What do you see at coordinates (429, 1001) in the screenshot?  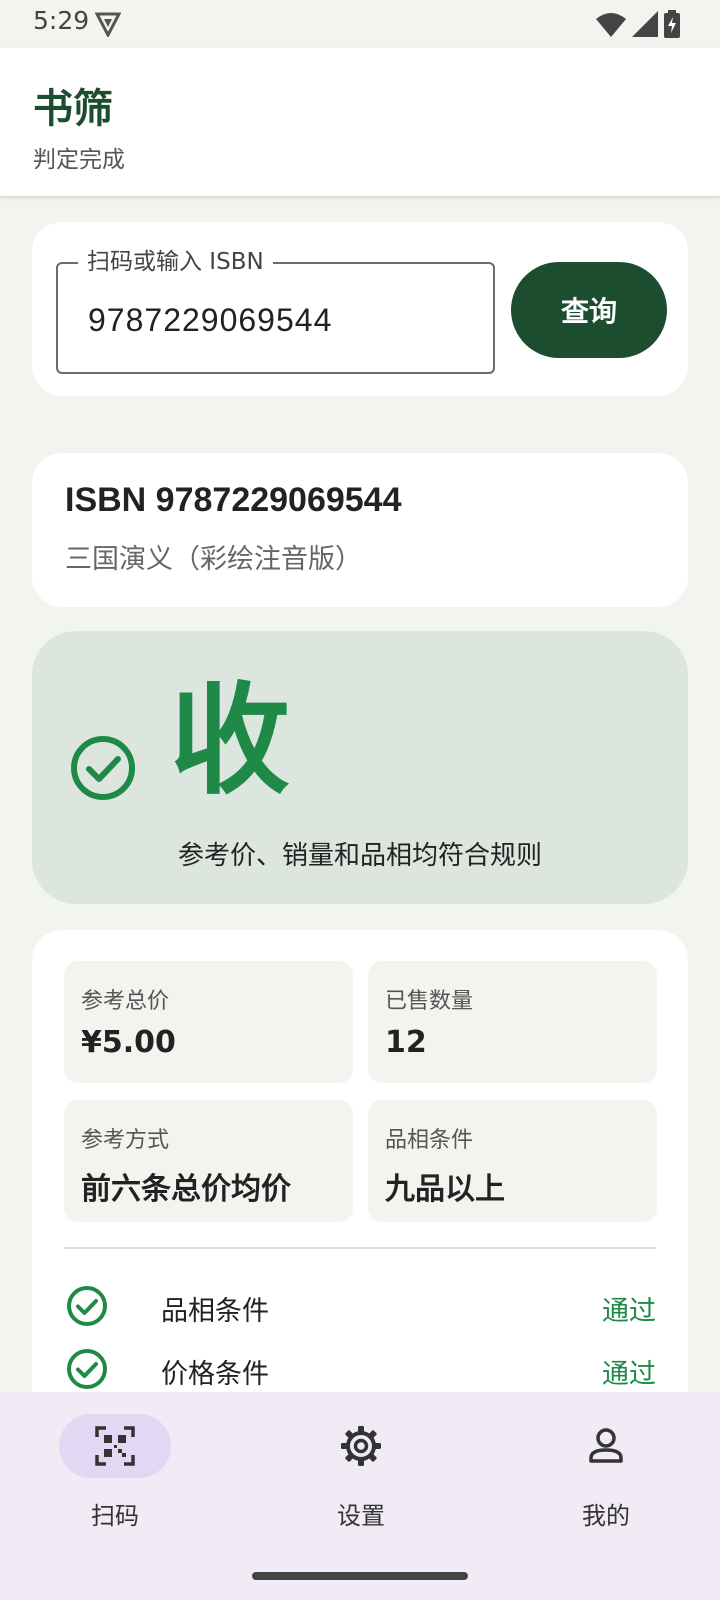 I see `stat-label: 已售数量` at bounding box center [429, 1001].